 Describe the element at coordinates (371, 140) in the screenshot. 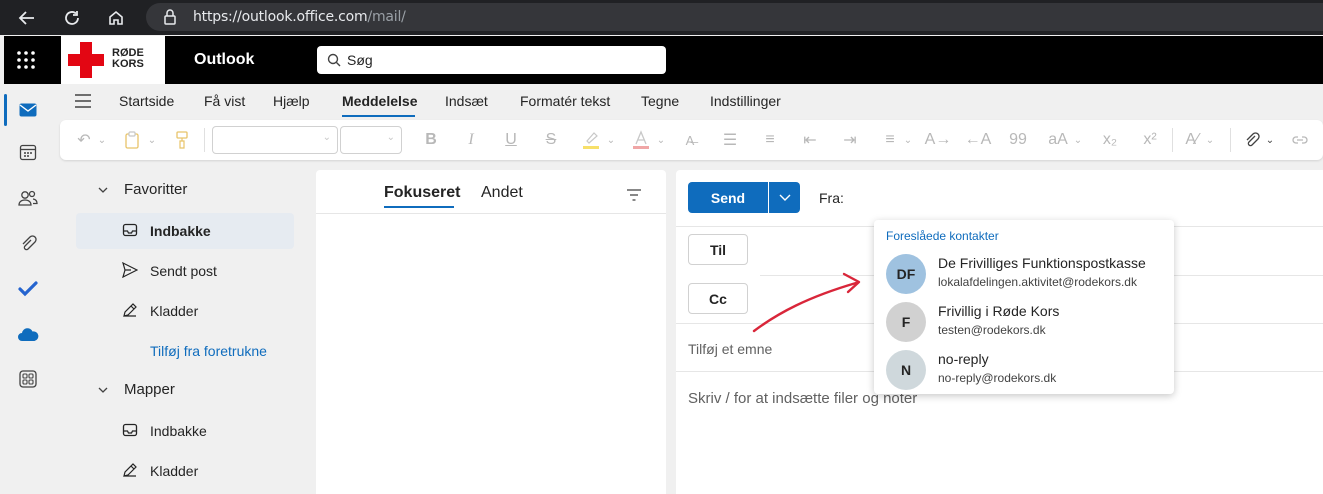

I see `font-size-dropdown: ⌄` at that location.